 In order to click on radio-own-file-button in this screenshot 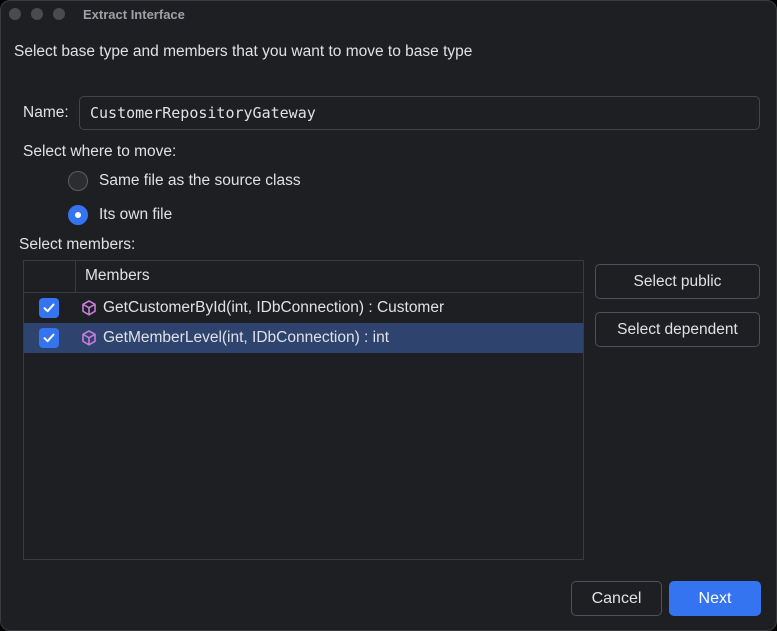, I will do `click(78, 215)`.